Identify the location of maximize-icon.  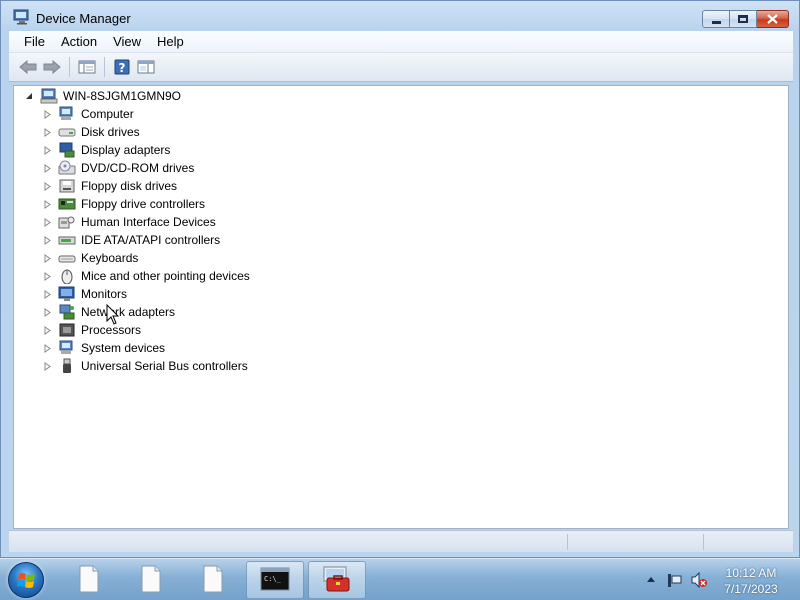
(743, 19).